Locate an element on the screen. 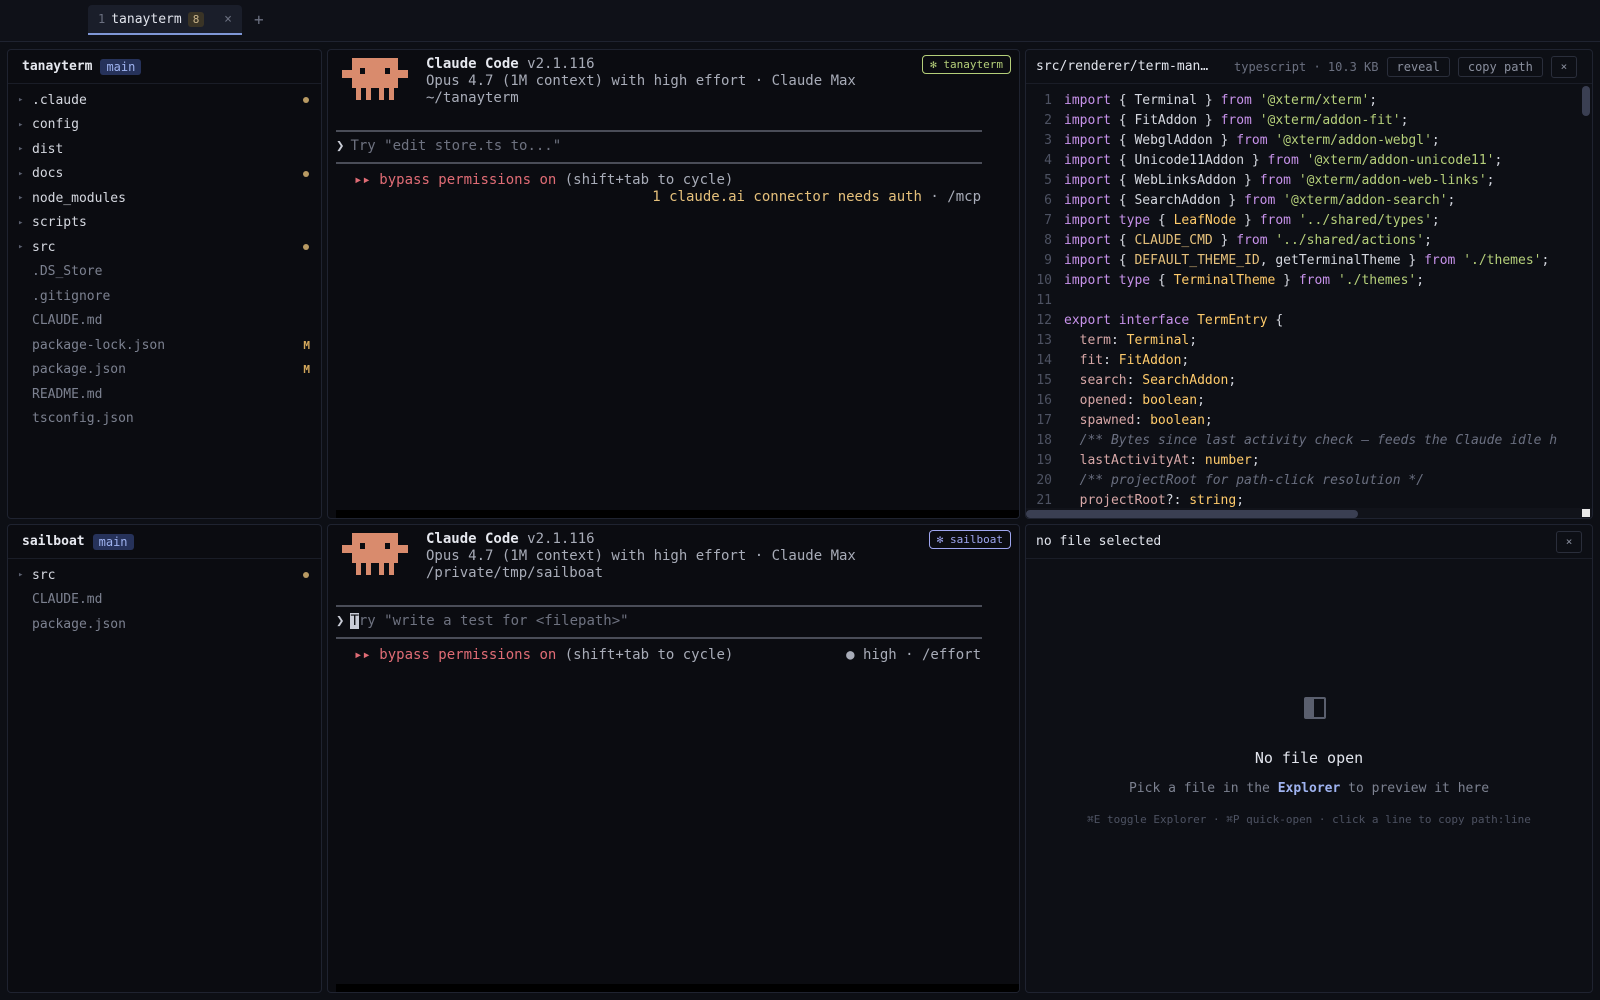 The width and height of the screenshot is (1600, 1000). prompt-input: ❯ Try "edit store.ts to..." is located at coordinates (448, 146).